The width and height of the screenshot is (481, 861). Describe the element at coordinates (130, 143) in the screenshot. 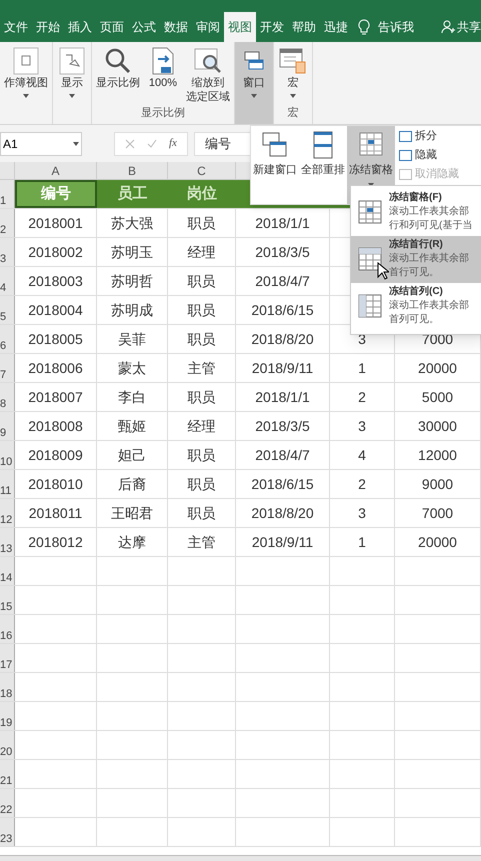

I see `cancel-icon` at that location.